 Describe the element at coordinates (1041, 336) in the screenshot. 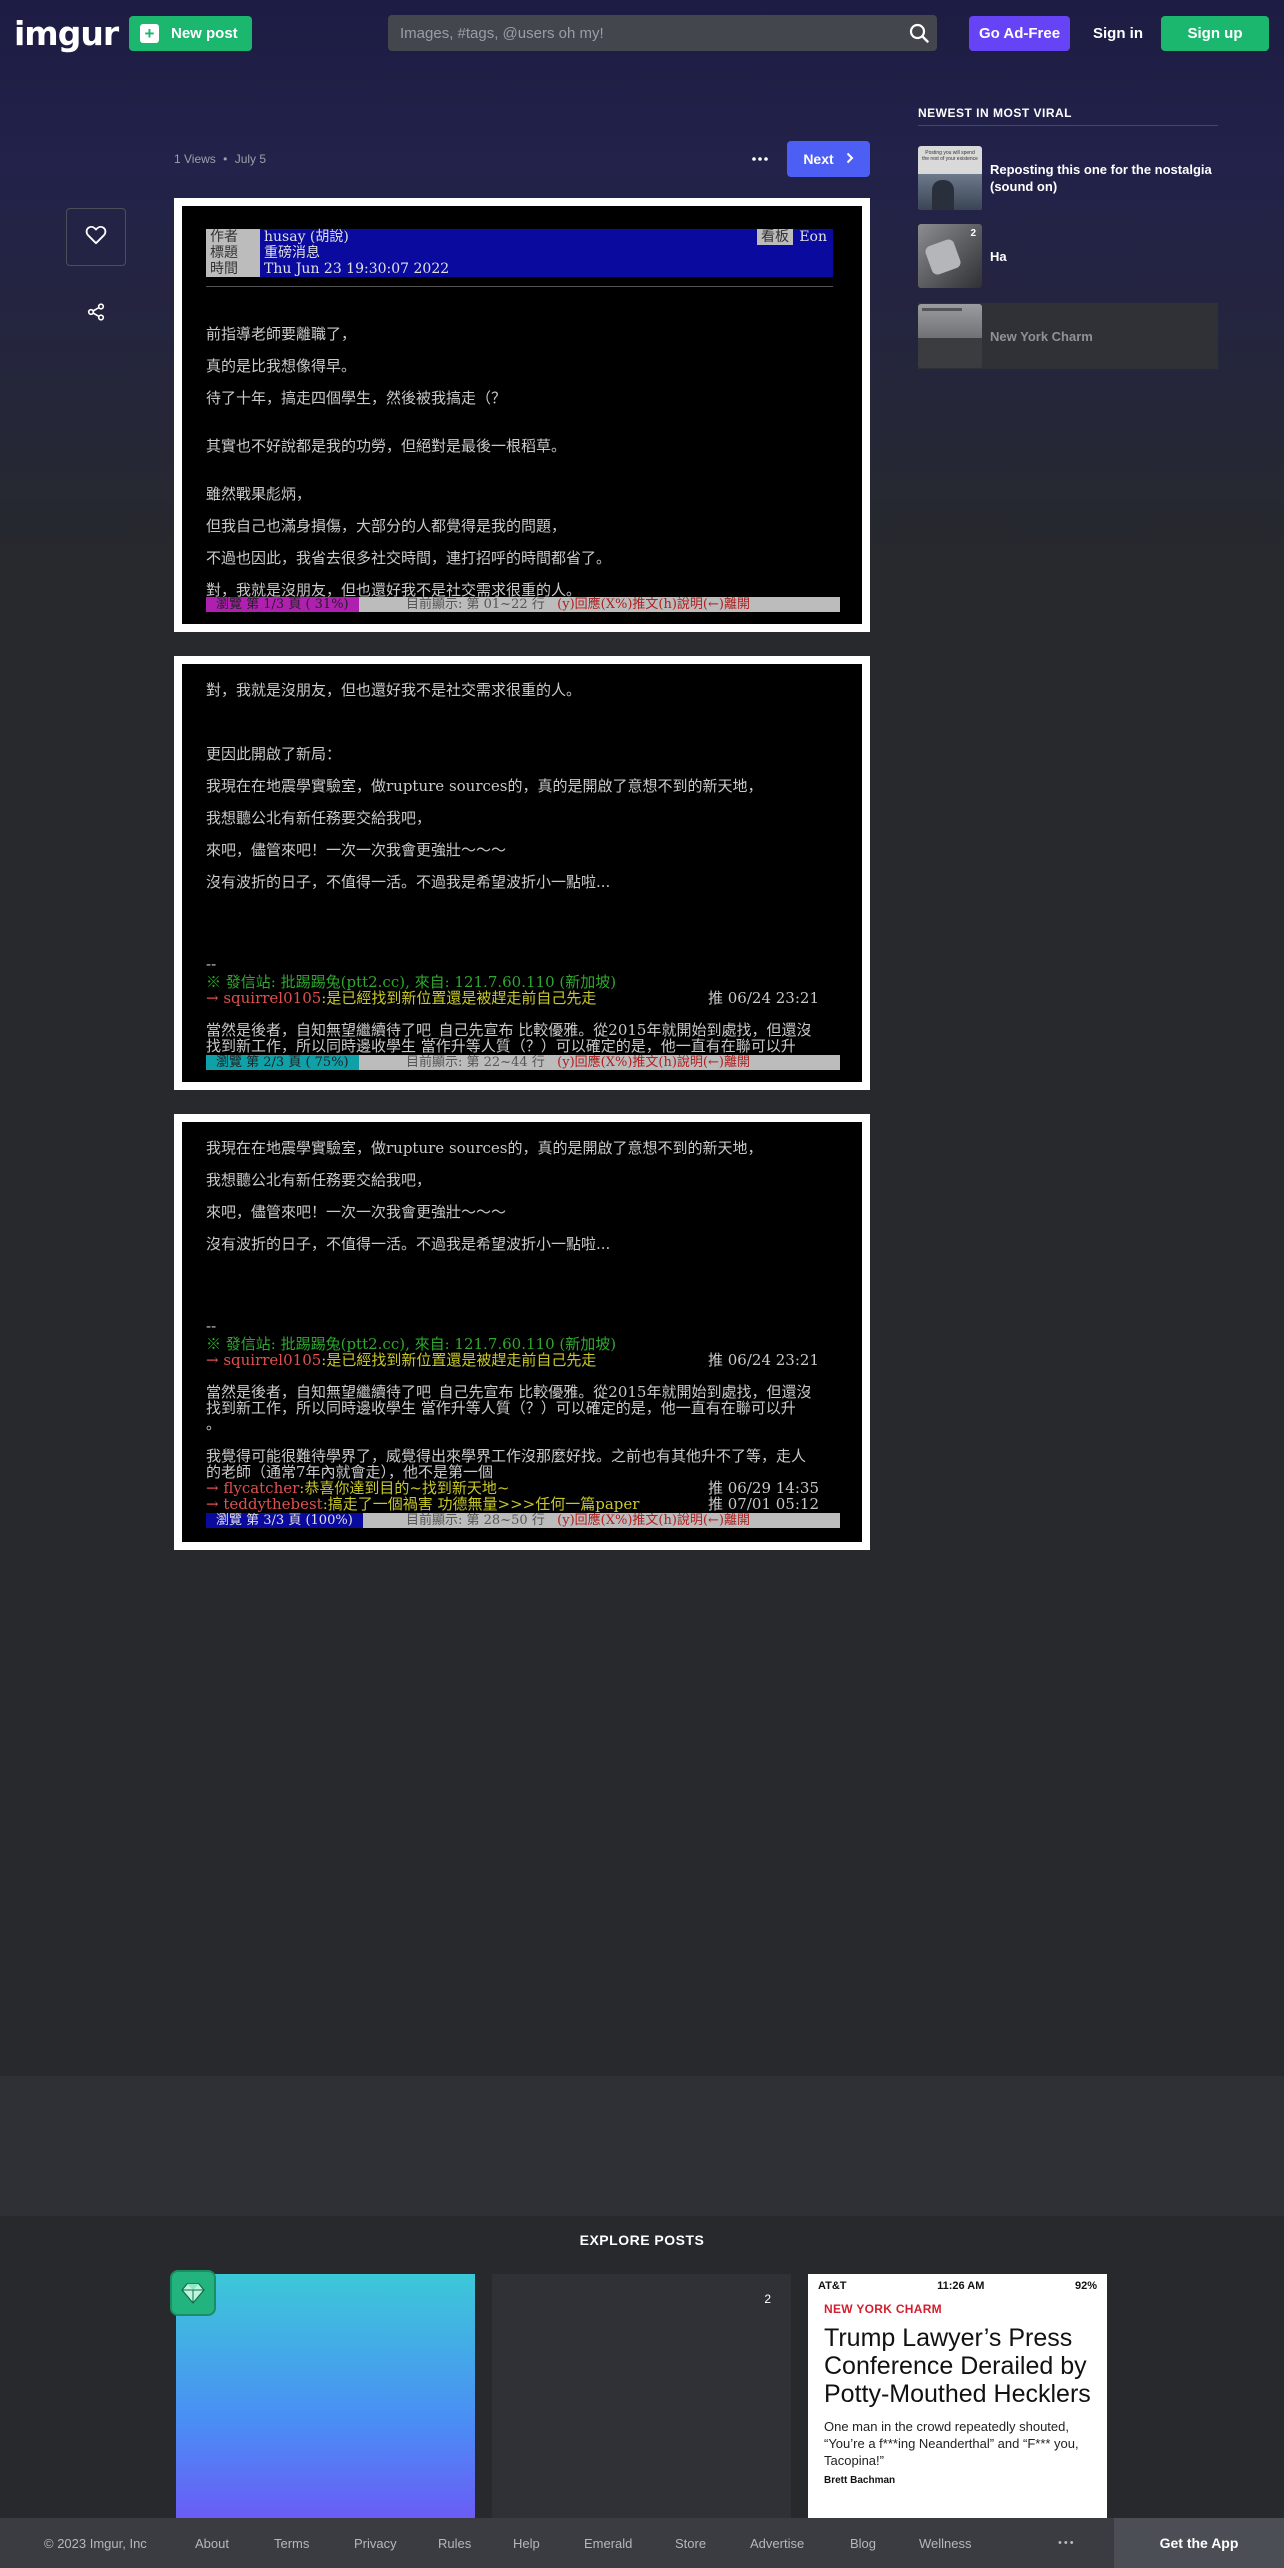

I see `viral-post-title: New York Charm` at that location.